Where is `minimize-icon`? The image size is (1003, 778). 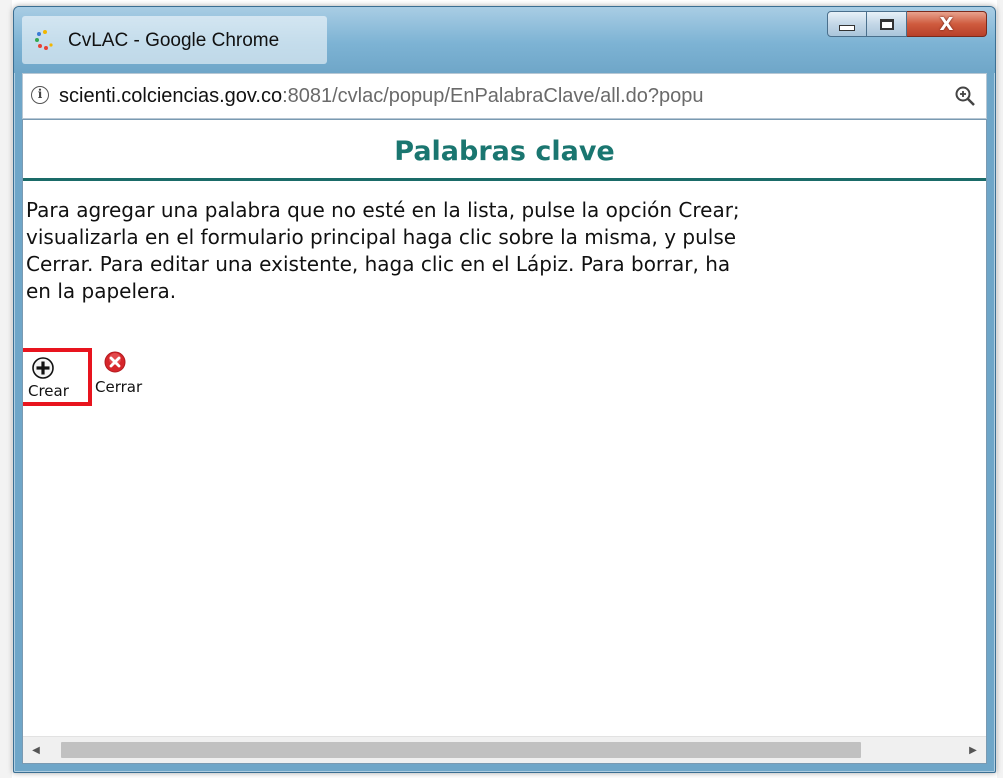 minimize-icon is located at coordinates (847, 28).